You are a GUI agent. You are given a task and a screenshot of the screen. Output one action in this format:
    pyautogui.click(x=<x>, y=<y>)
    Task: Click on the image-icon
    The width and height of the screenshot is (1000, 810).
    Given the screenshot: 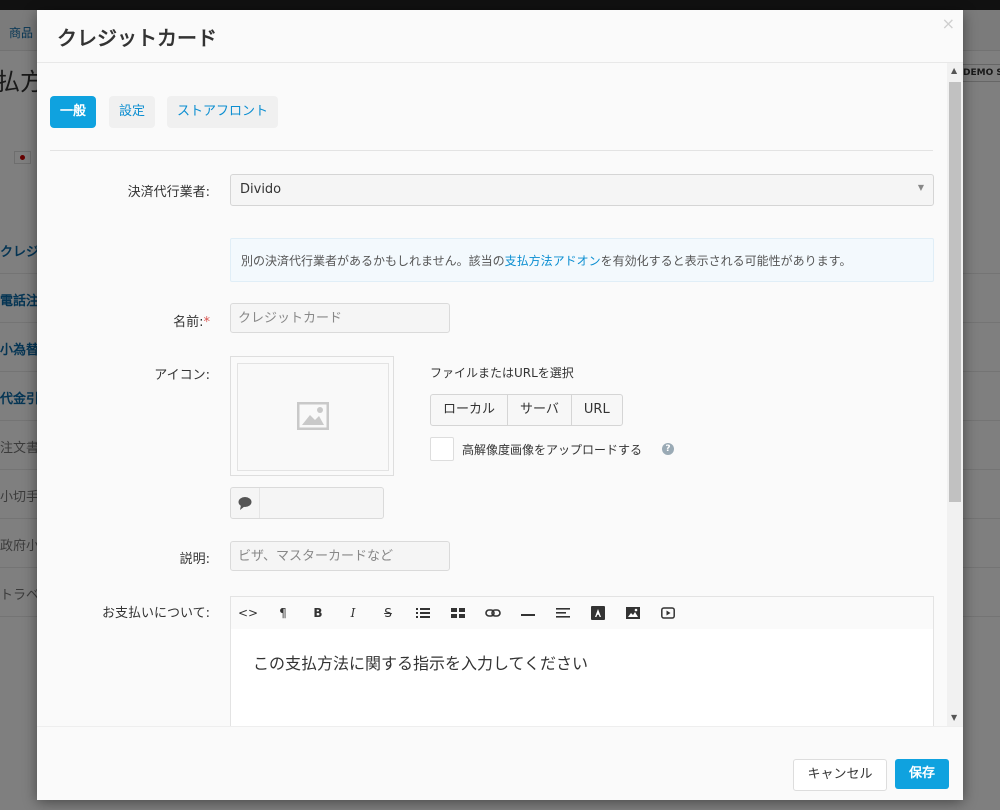 What is the action you would take?
    pyautogui.click(x=633, y=613)
    